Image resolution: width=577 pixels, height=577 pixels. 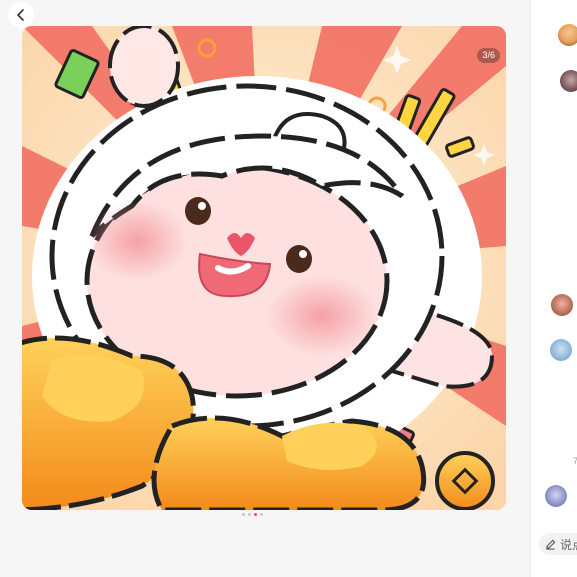 I want to click on meta-number: 7, so click(x=575, y=461).